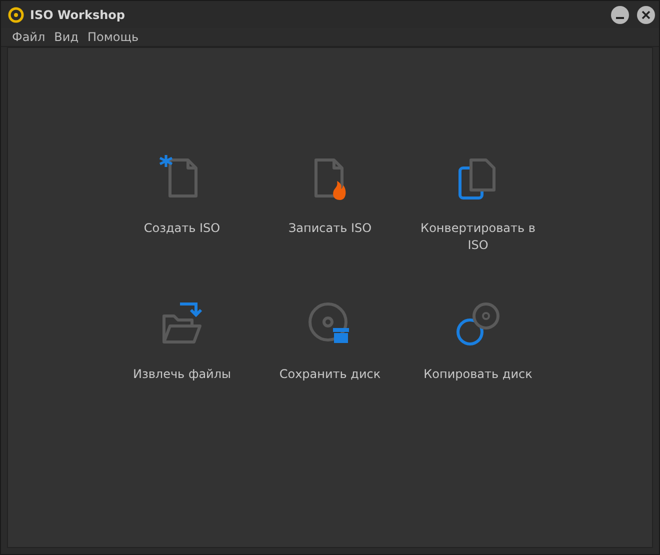 Image resolution: width=660 pixels, height=555 pixels. I want to click on minimize-icon, so click(620, 17).